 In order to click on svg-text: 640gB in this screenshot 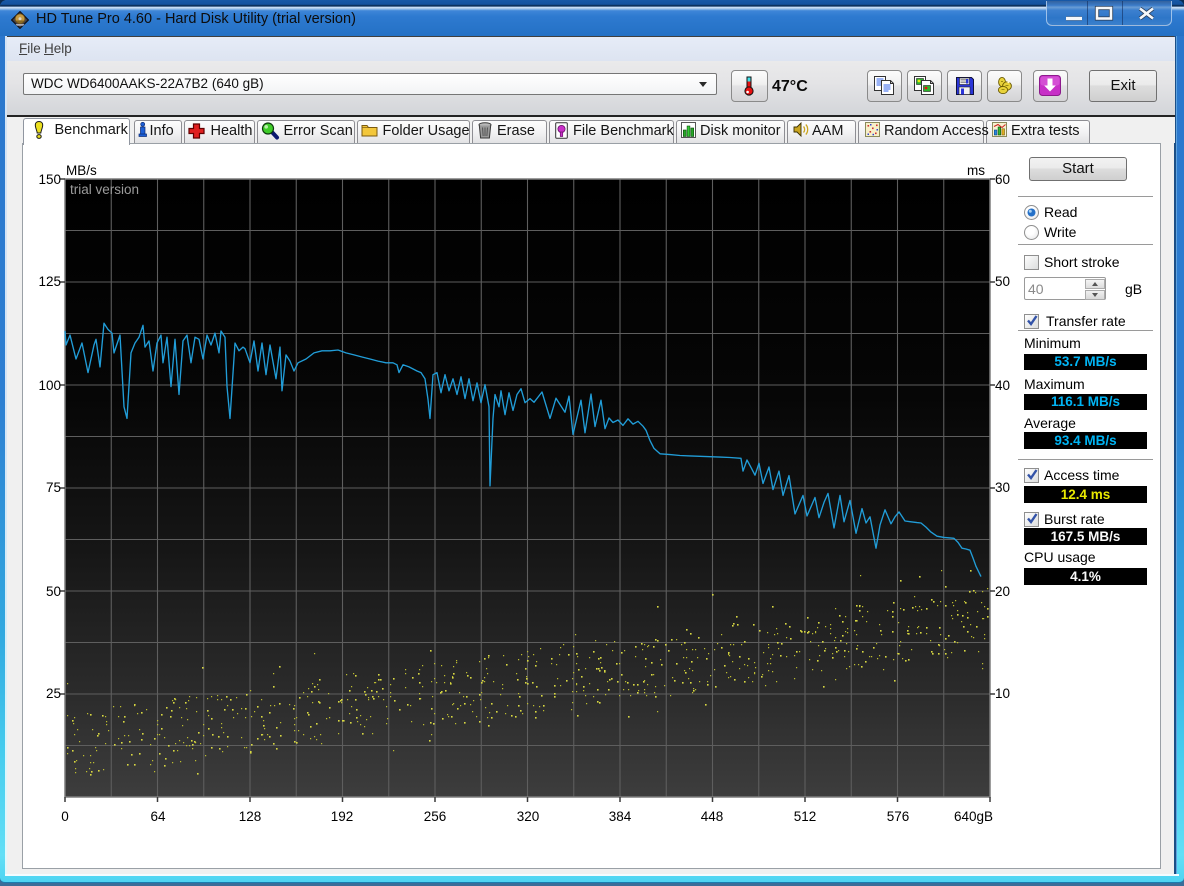, I will do `click(973, 816)`.